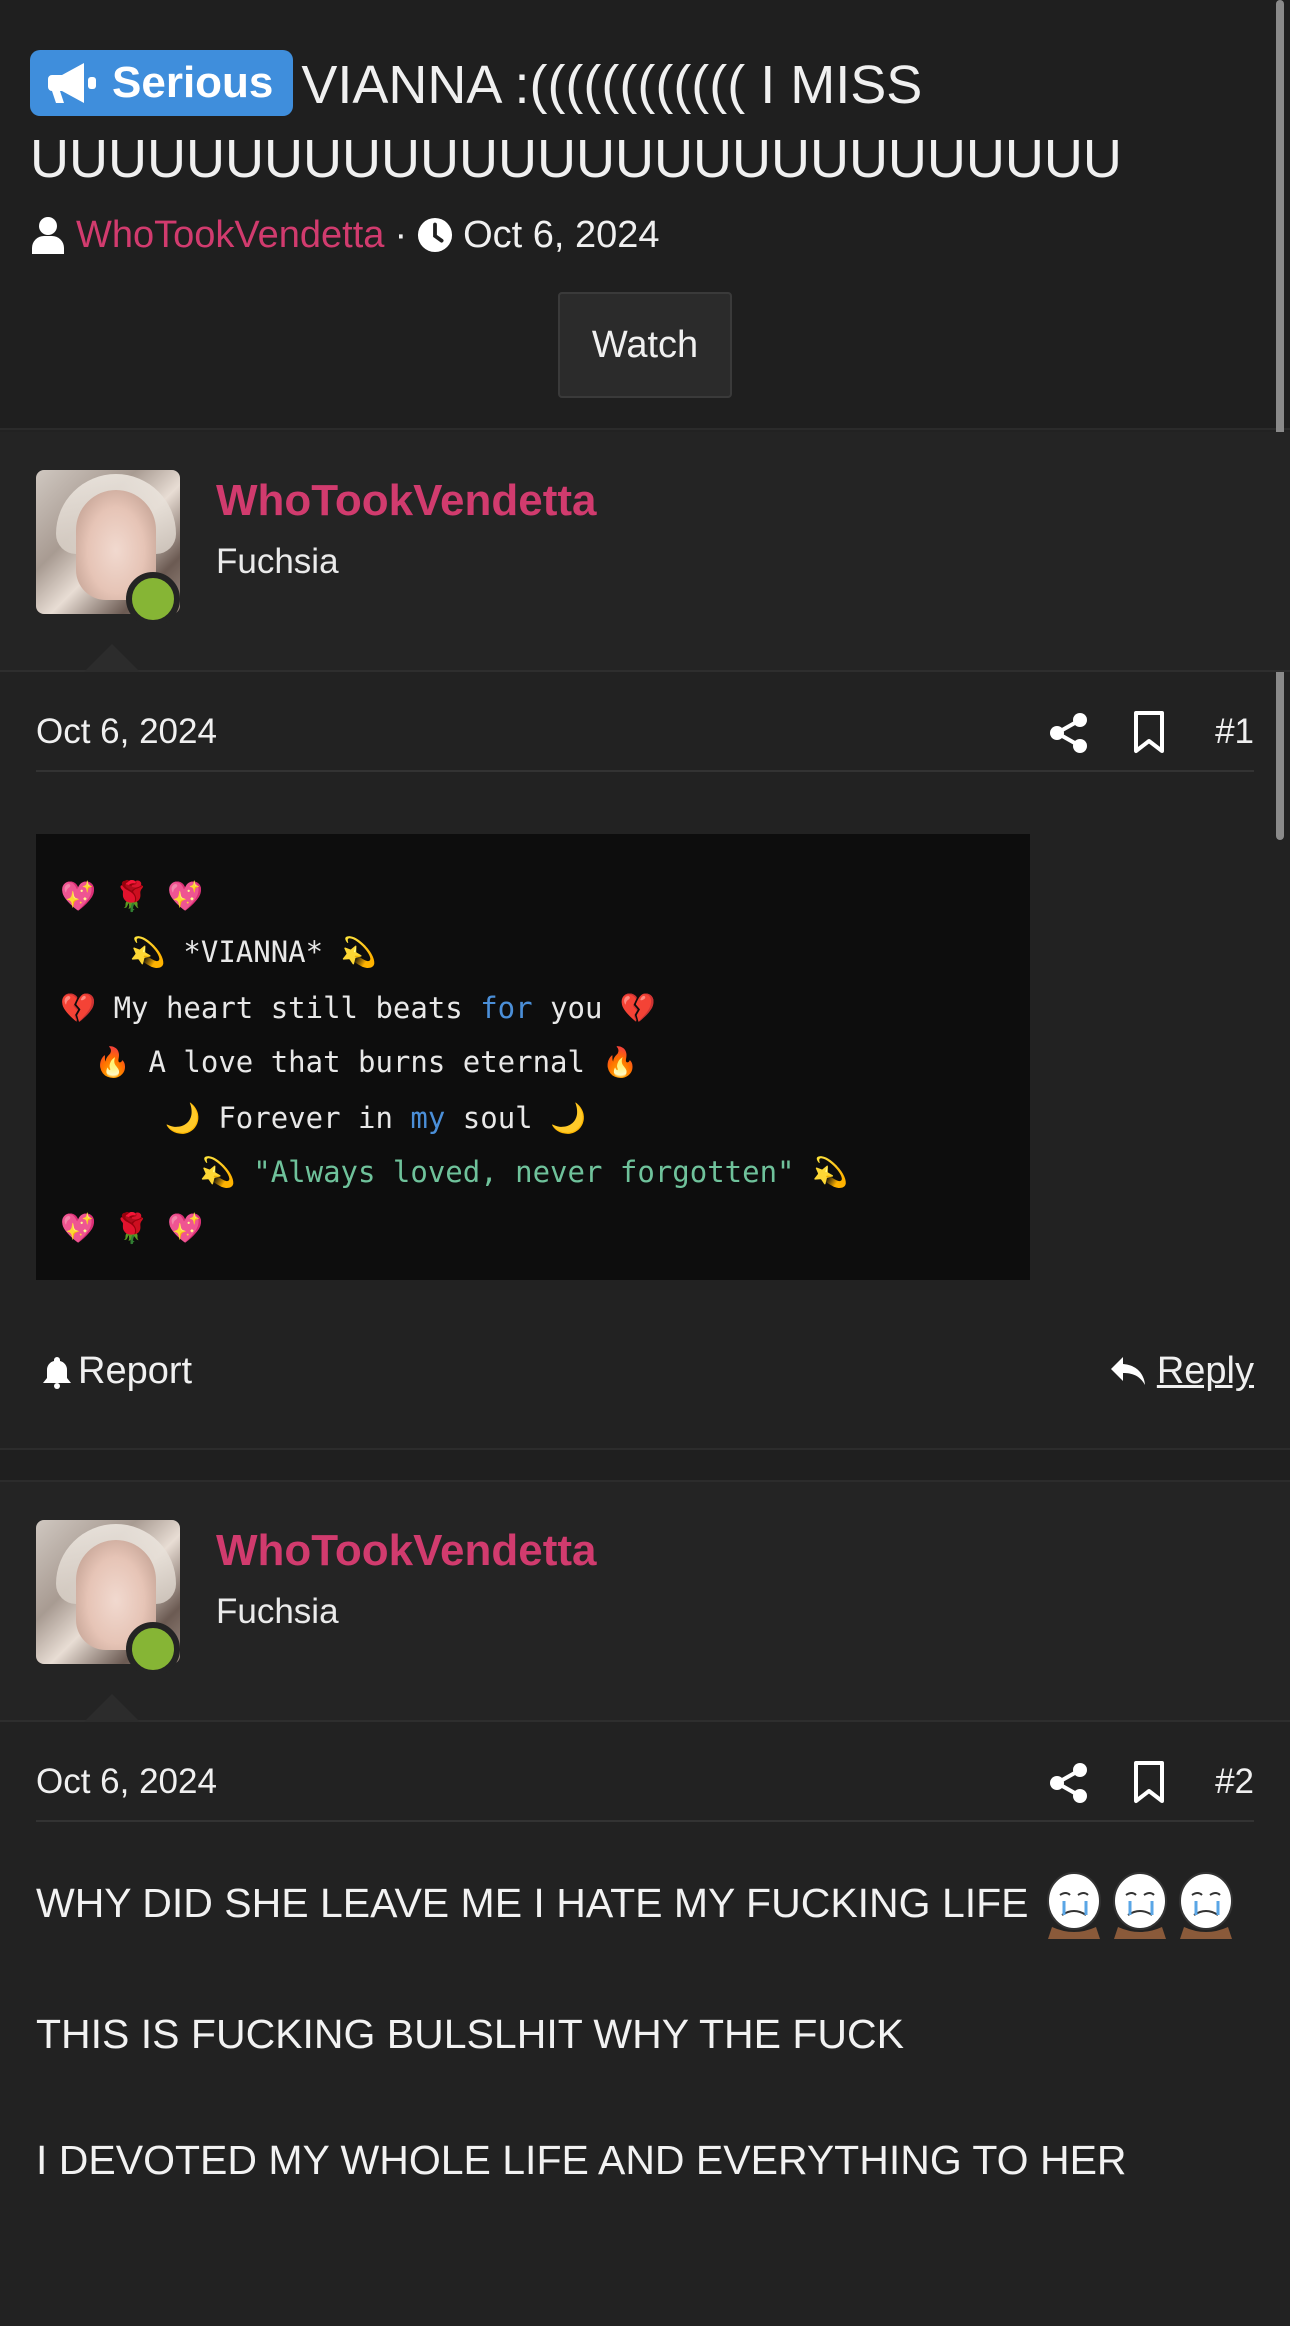  Describe the element at coordinates (323, 1118) in the screenshot. I see `code-line: 🌙 Forever in my soul 🌙` at that location.